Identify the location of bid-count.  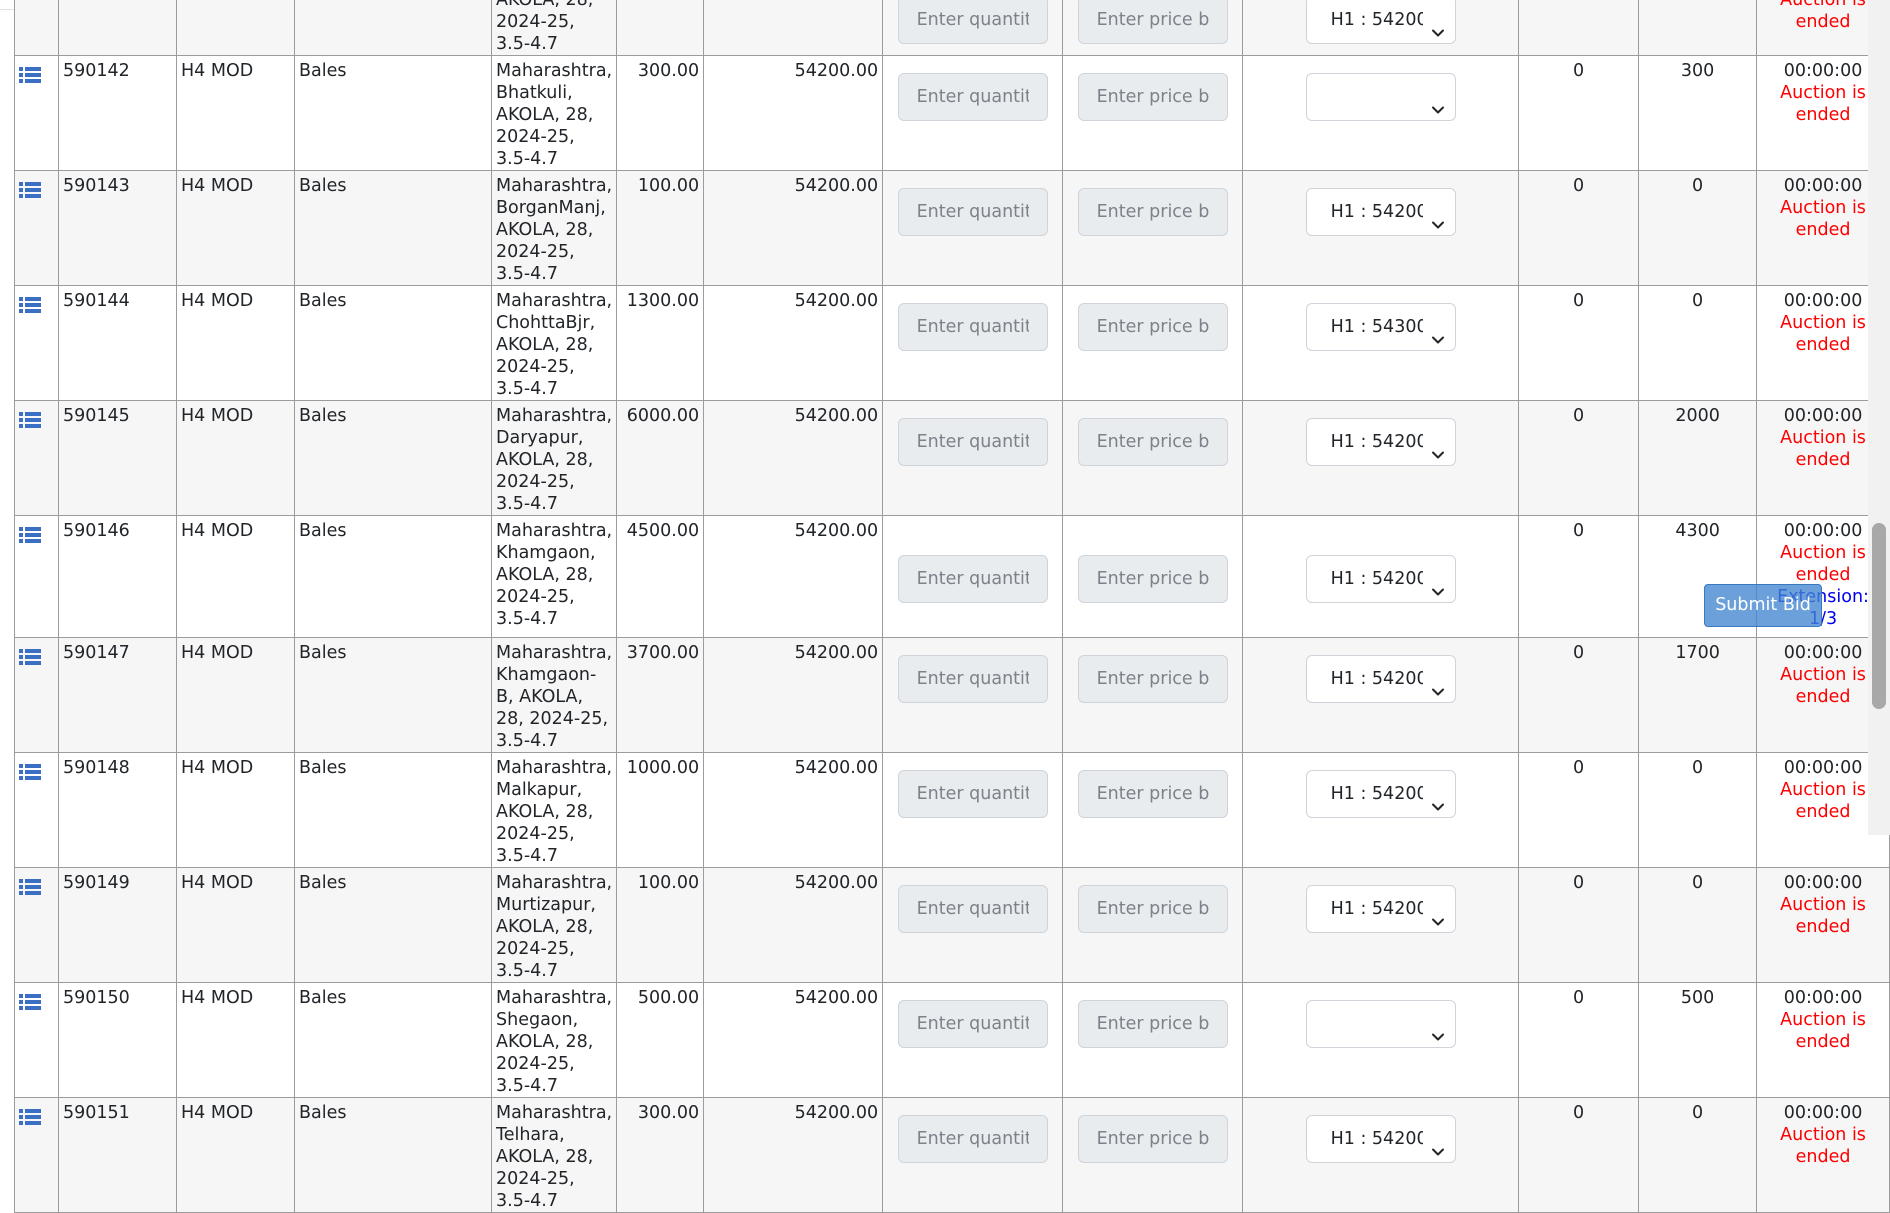
(1579, 28).